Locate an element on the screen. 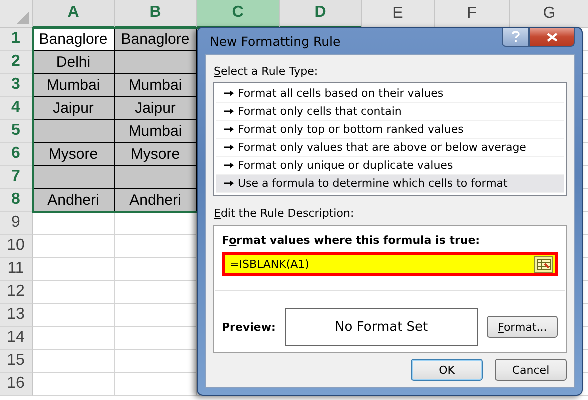 This screenshot has width=588, height=400. close-button is located at coordinates (552, 37).